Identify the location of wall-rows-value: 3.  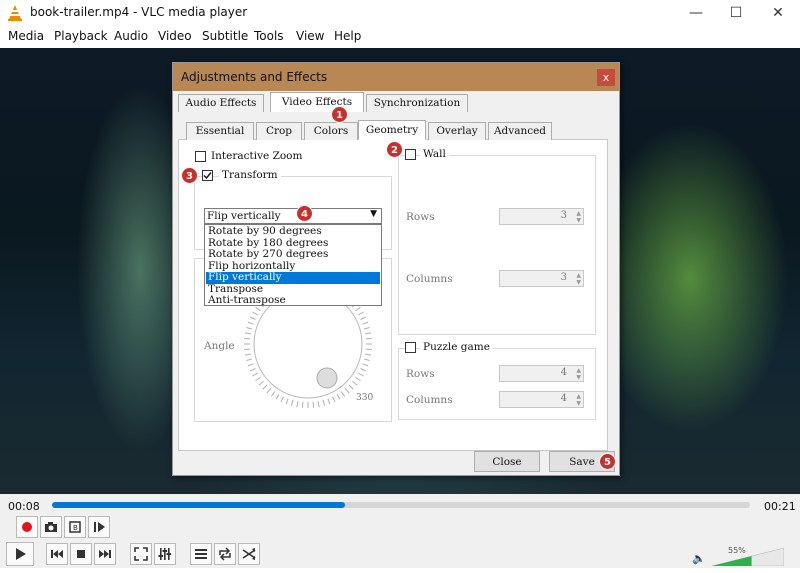
(564, 215).